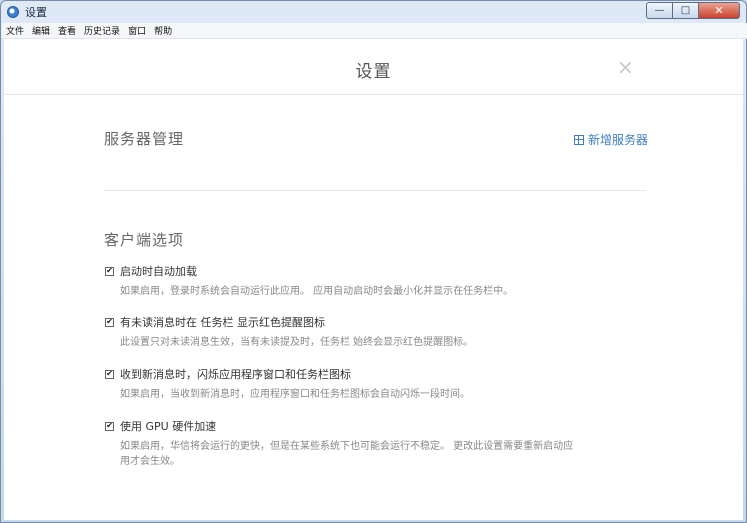 This screenshot has width=747, height=523. Describe the element at coordinates (375, 190) in the screenshot. I see `section-divider` at that location.